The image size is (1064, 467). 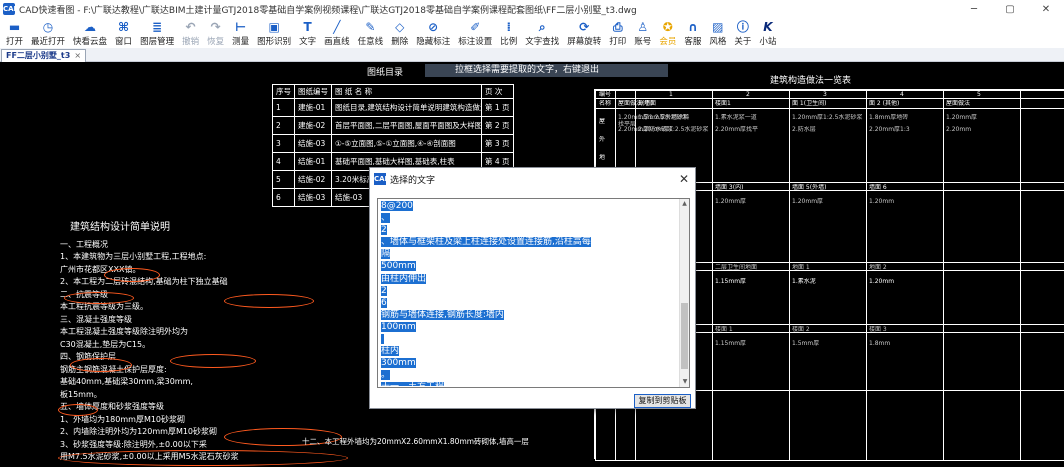 I want to click on toolbar-button-text: T 文字, so click(x=307, y=33).